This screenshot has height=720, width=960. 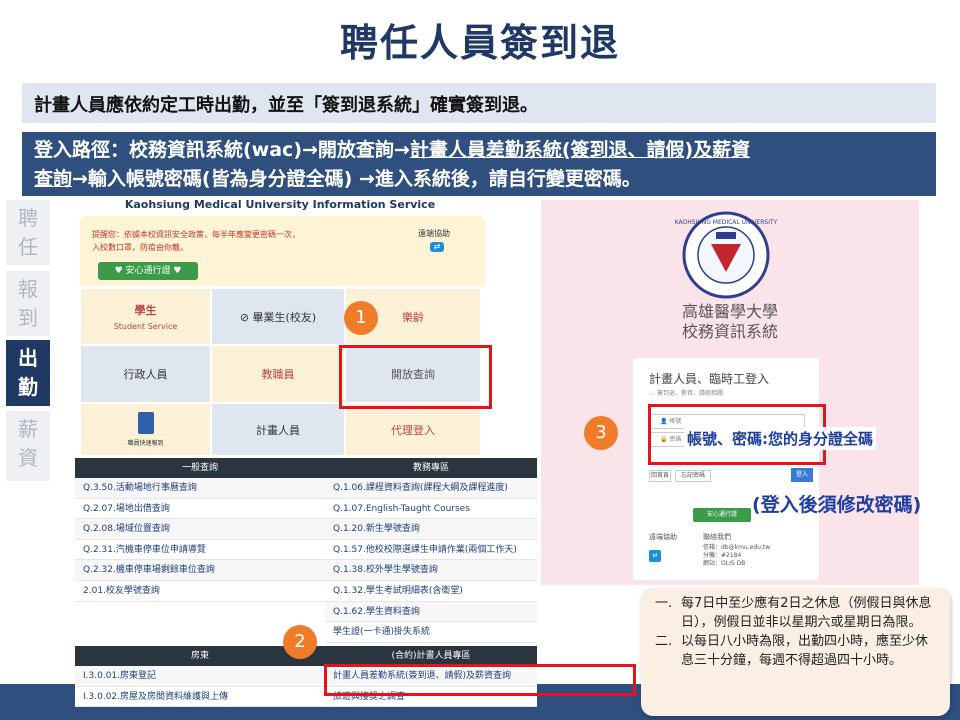 What do you see at coordinates (601, 433) in the screenshot?
I see `step-badge-3: 3` at bounding box center [601, 433].